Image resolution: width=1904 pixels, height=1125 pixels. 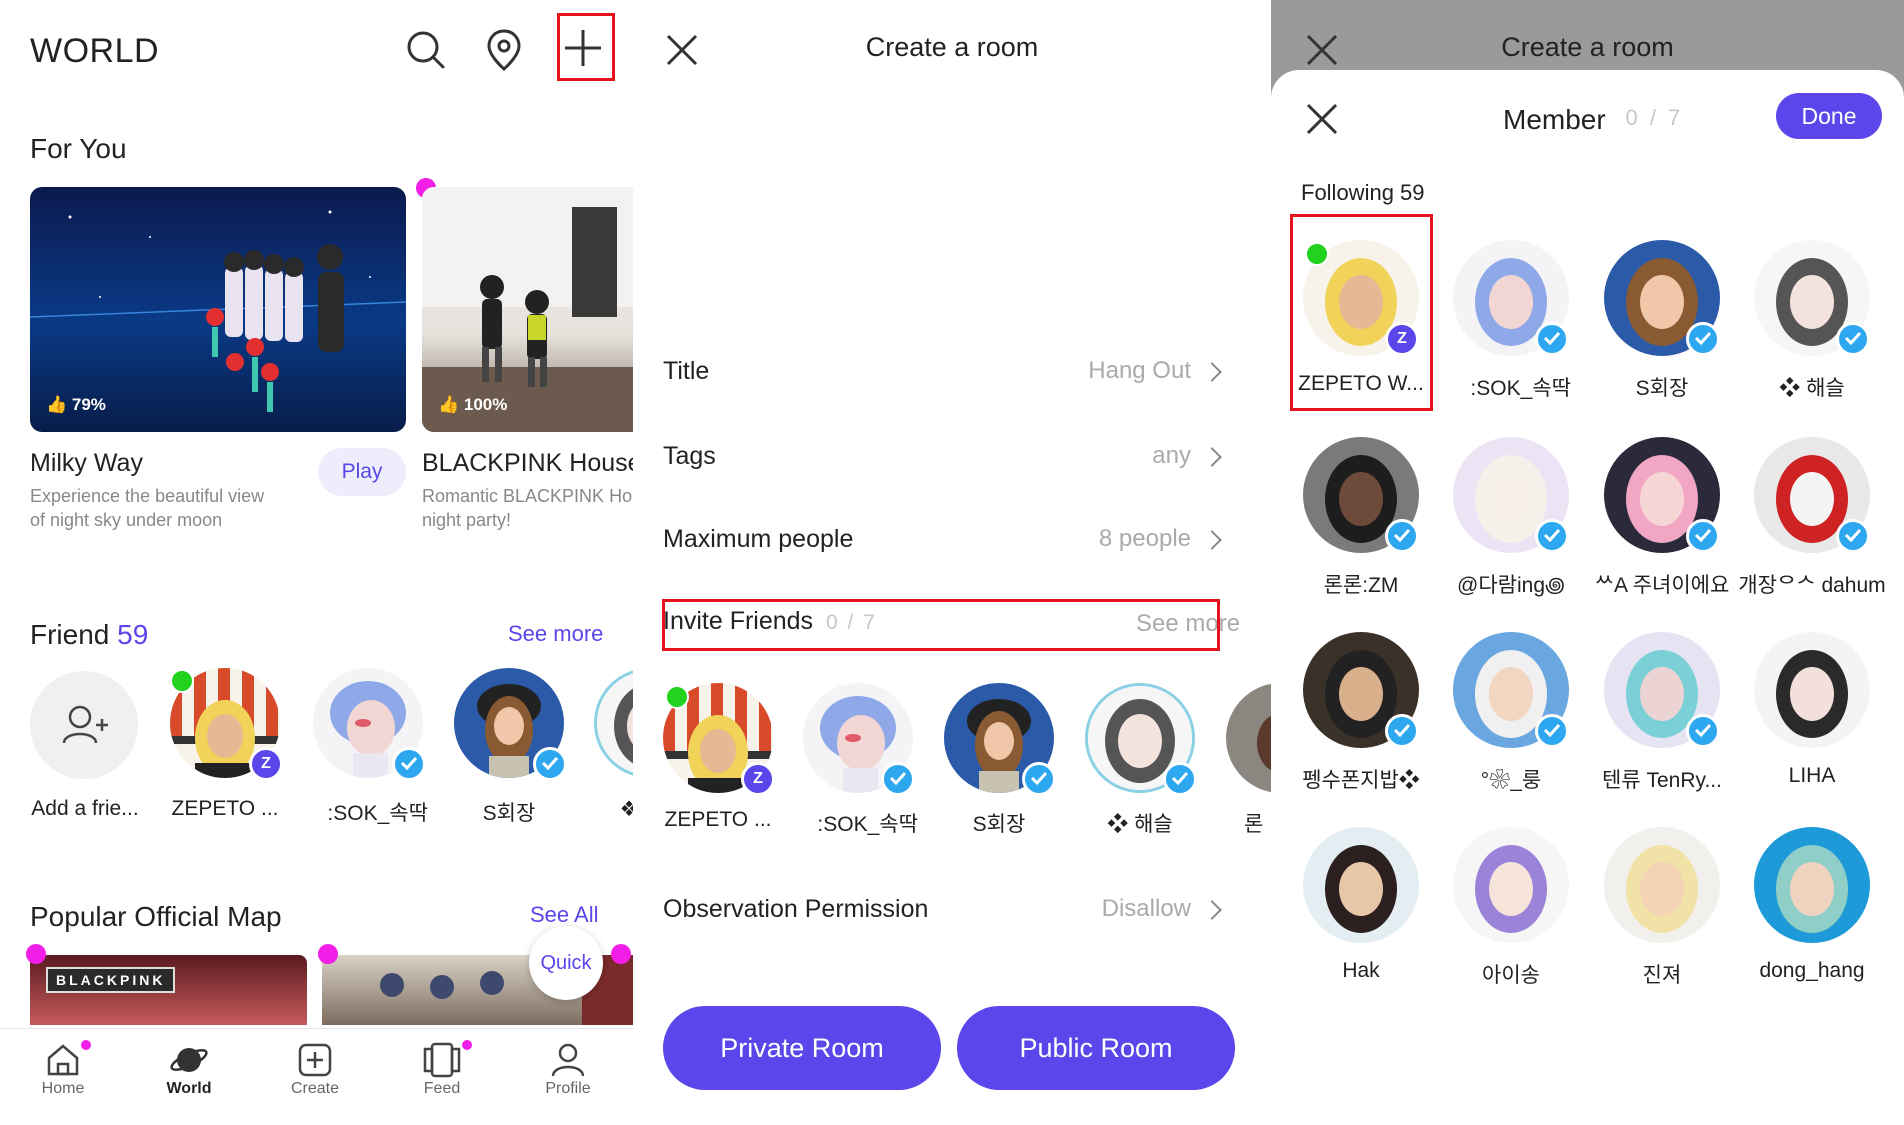 I want to click on friend-count: 59, so click(x=133, y=634).